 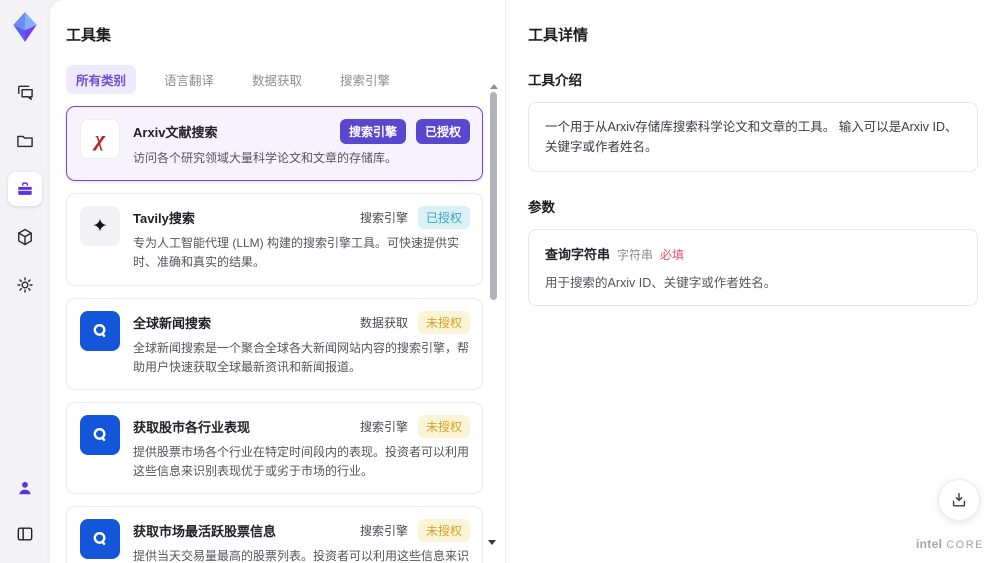 What do you see at coordinates (25, 488) in the screenshot?
I see `user-profile-icon` at bounding box center [25, 488].